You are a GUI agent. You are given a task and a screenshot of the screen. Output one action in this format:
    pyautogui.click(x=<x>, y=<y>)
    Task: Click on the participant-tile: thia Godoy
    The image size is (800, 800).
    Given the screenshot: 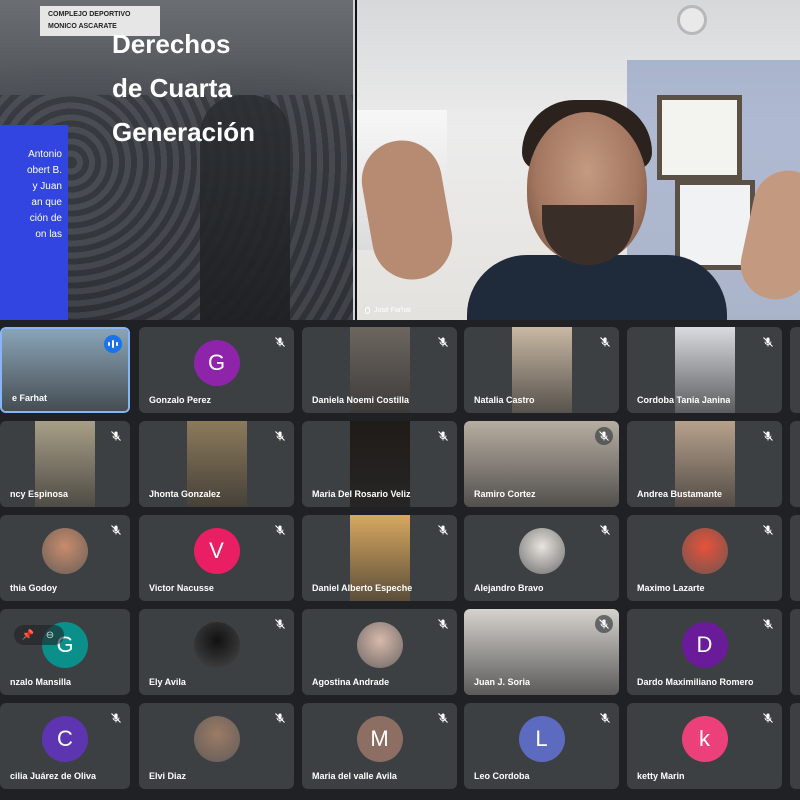 What is the action you would take?
    pyautogui.click(x=65, y=558)
    